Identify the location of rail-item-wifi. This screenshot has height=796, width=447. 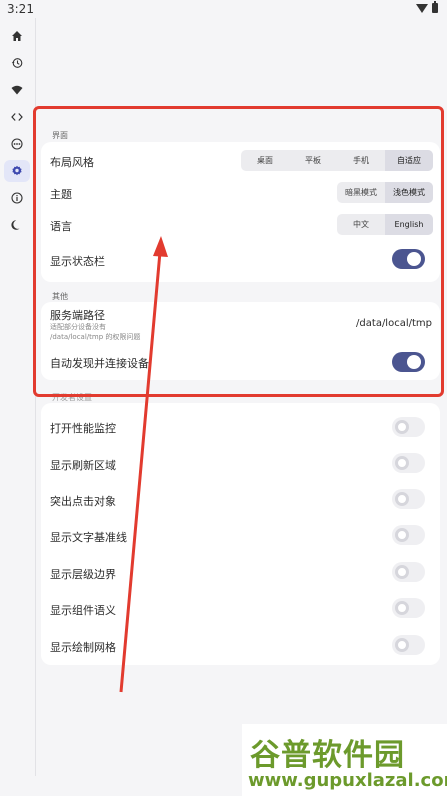
(17, 90).